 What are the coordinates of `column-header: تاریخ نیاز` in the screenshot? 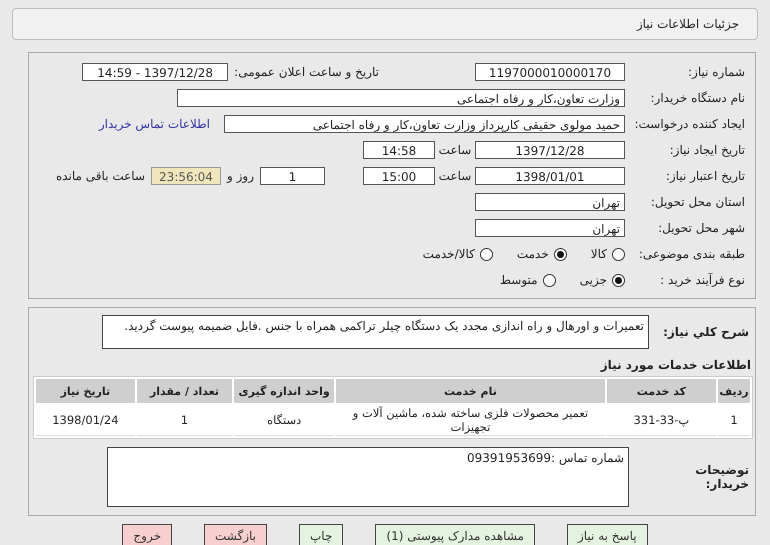 It's located at (85, 391).